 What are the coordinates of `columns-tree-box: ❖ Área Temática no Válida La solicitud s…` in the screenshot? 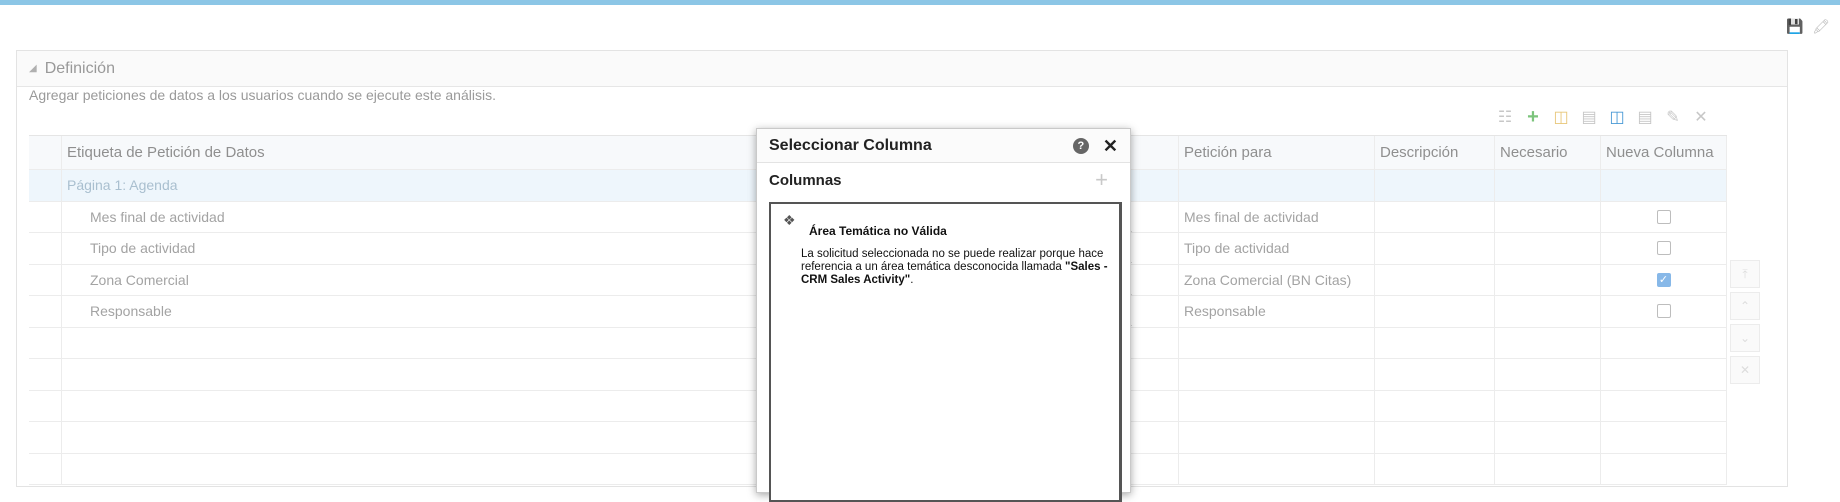 It's located at (945, 352).